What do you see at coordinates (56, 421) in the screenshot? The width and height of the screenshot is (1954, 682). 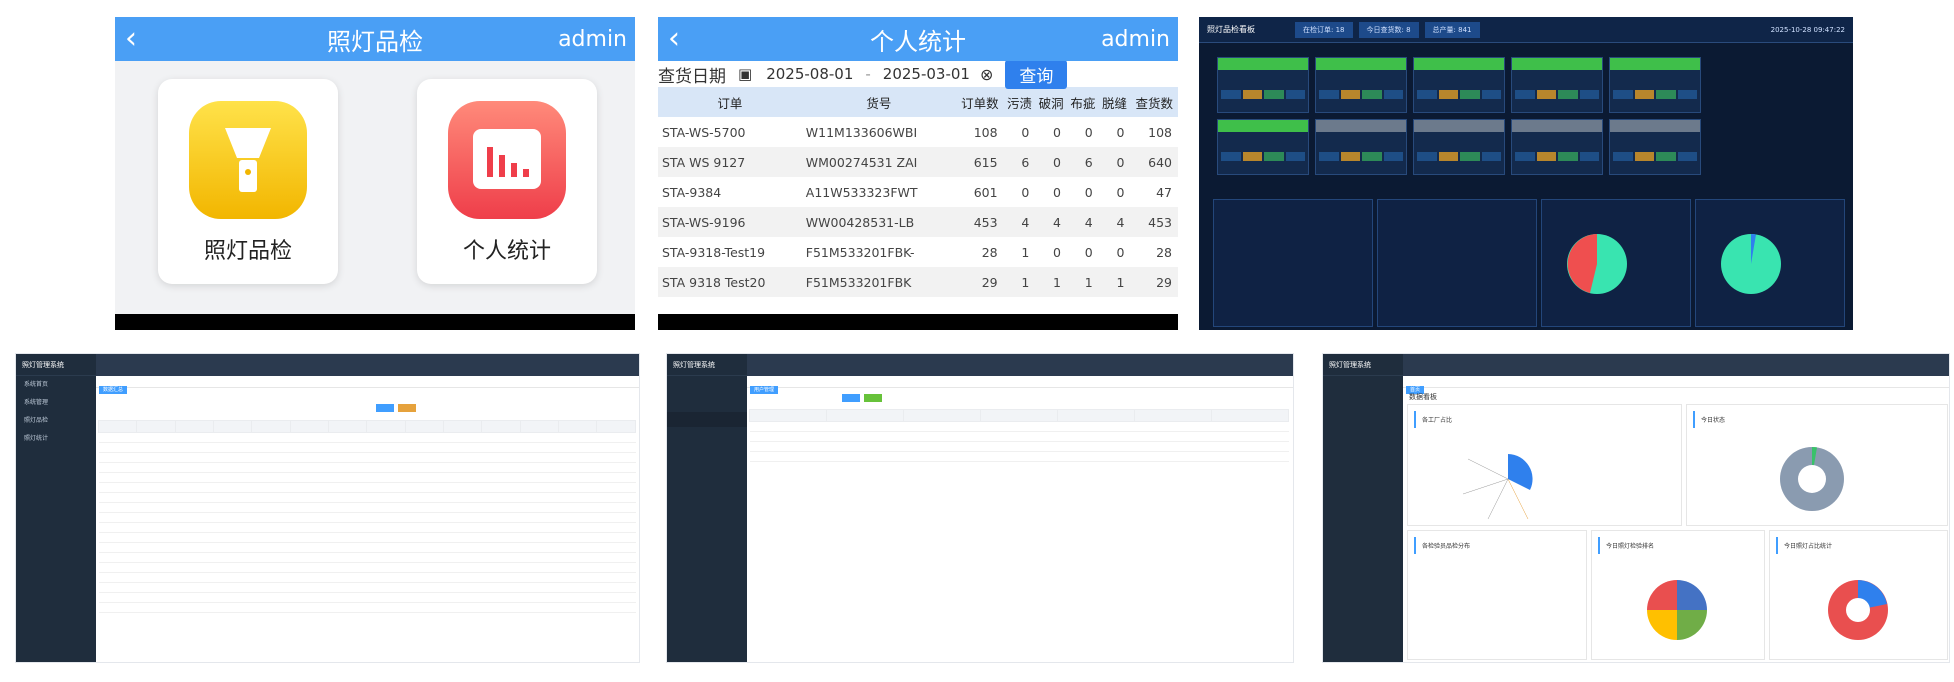 I see `sidebar-item-inspection: 照灯品检` at bounding box center [56, 421].